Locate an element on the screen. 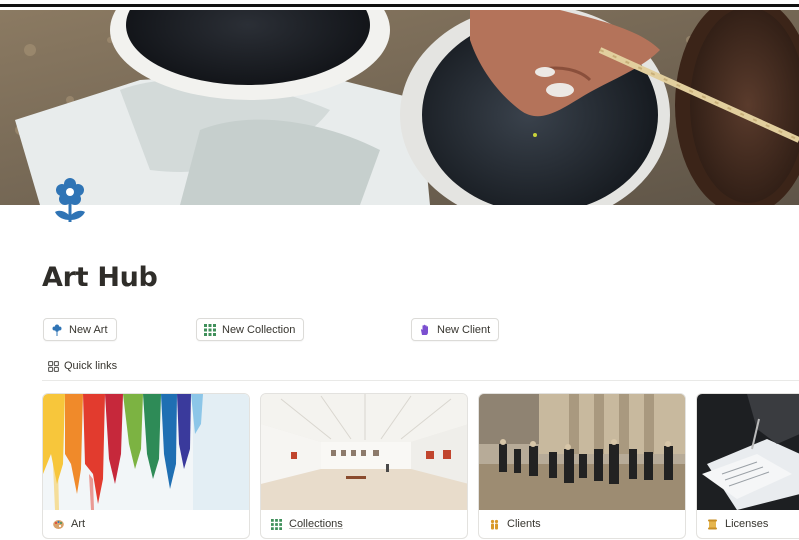 The width and height of the screenshot is (799, 540). new-art-button: New Art is located at coordinates (80, 329).